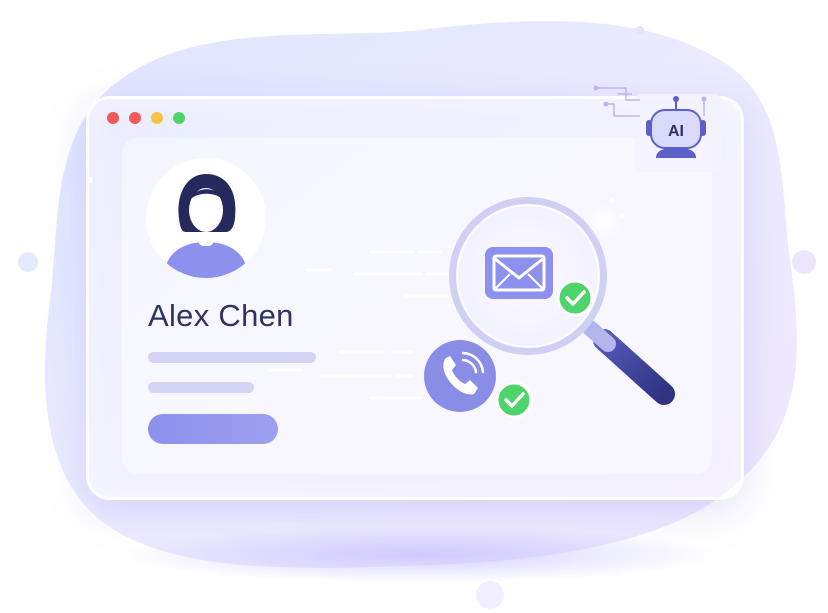 This screenshot has width=828, height=613. What do you see at coordinates (519, 273) in the screenshot?
I see `envelope-icon` at bounding box center [519, 273].